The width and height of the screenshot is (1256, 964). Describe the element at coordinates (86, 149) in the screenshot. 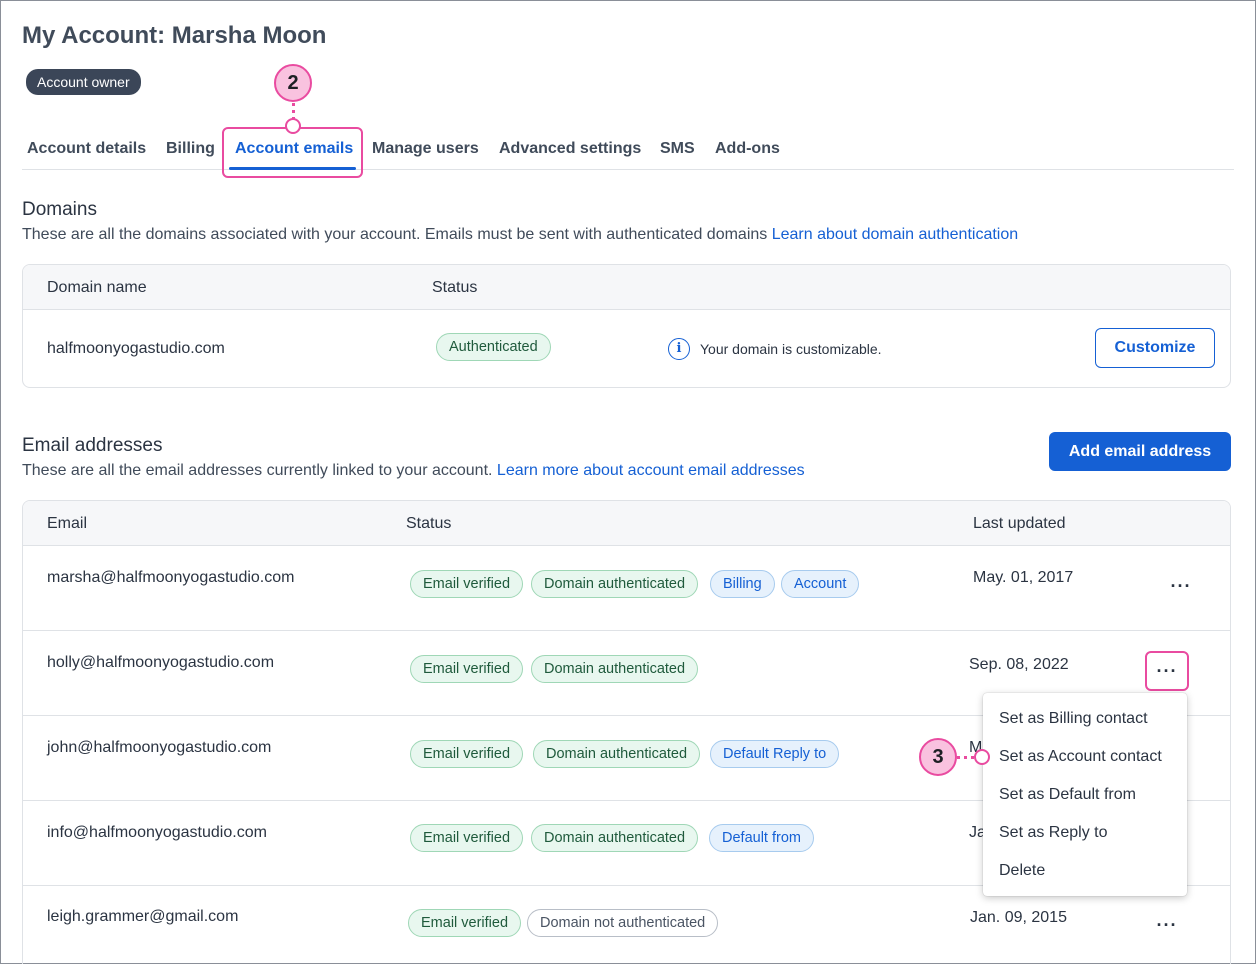

I see `tab-account-details: Account details` at that location.